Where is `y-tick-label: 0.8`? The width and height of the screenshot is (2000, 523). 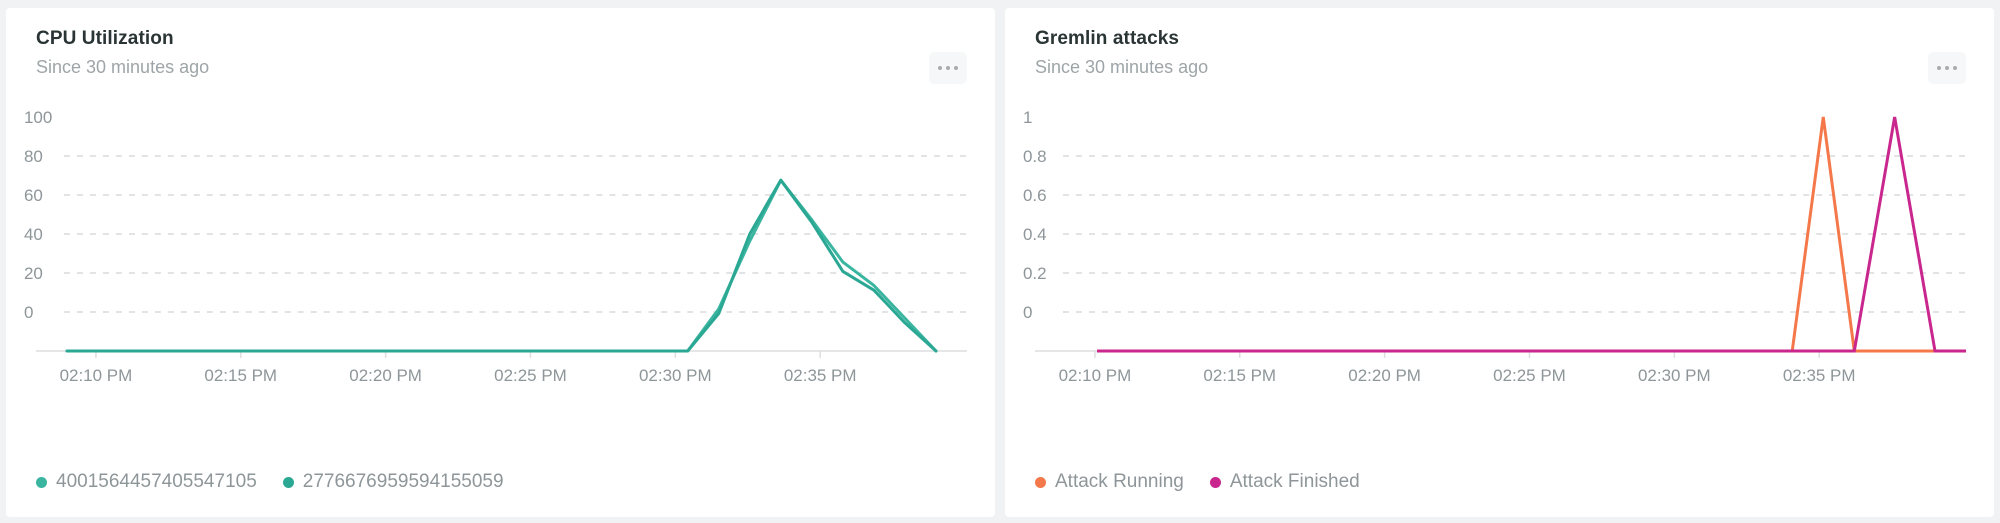
y-tick-label: 0.8 is located at coordinates (1035, 156).